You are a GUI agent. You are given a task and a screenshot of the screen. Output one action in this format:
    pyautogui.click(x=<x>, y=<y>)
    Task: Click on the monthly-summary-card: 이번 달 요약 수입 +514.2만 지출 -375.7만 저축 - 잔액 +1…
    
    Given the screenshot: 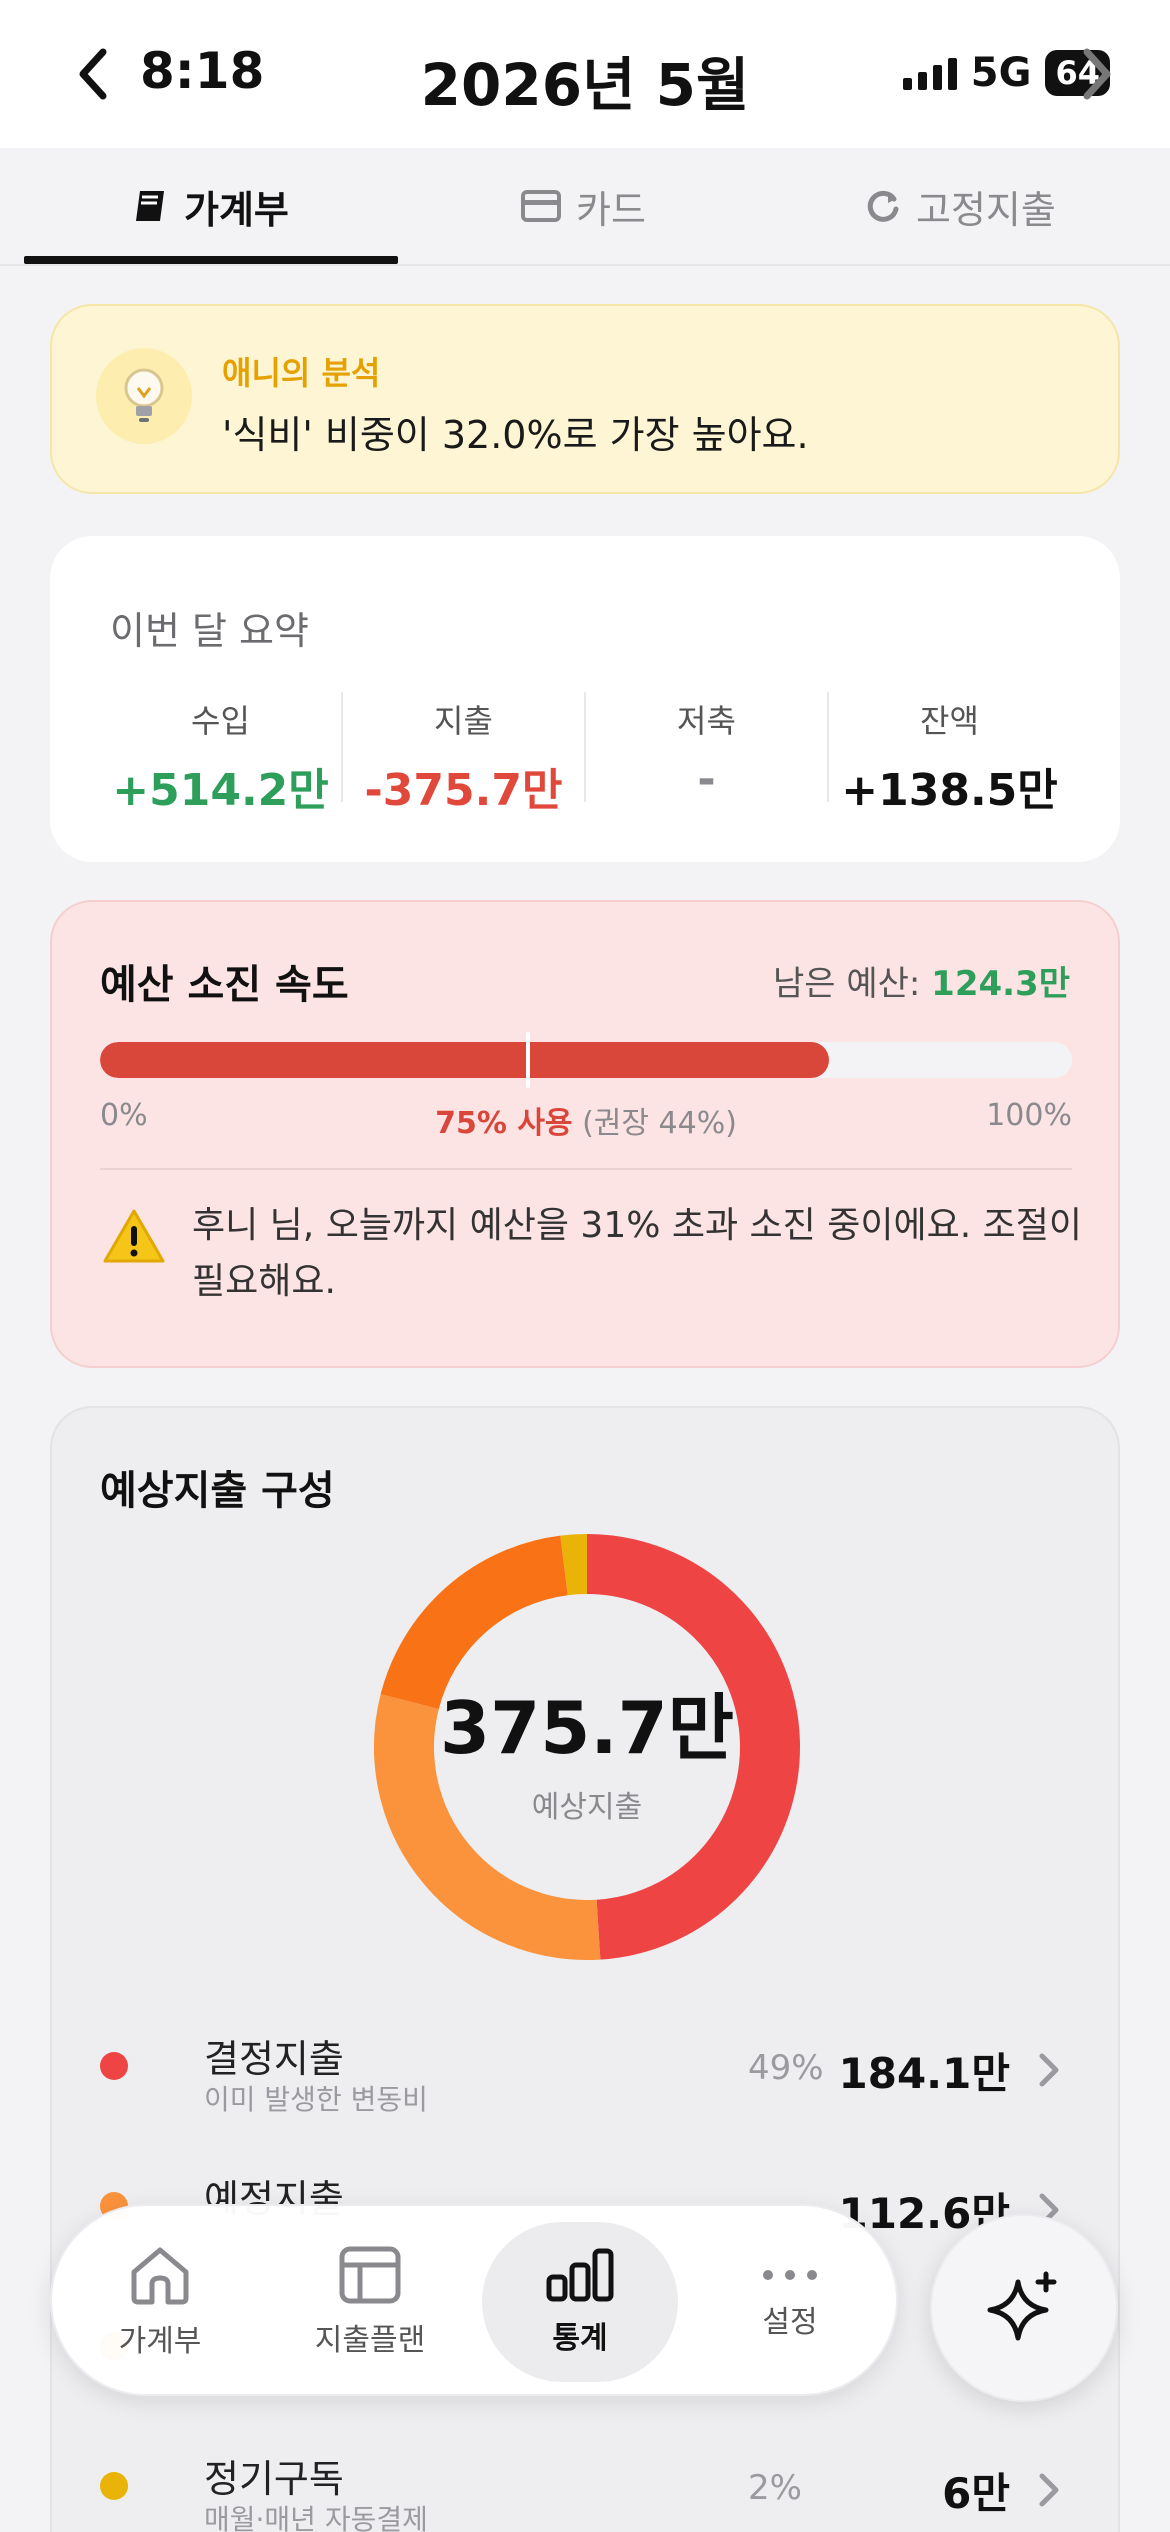 What is the action you would take?
    pyautogui.click(x=585, y=699)
    